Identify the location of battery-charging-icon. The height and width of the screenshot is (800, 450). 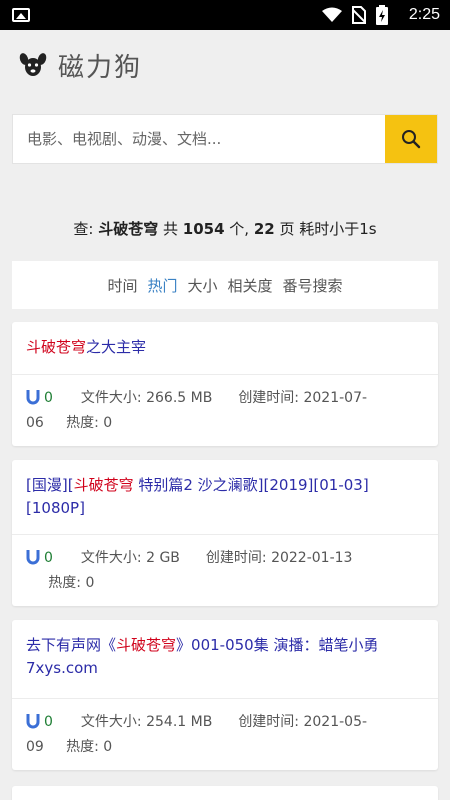
(382, 15).